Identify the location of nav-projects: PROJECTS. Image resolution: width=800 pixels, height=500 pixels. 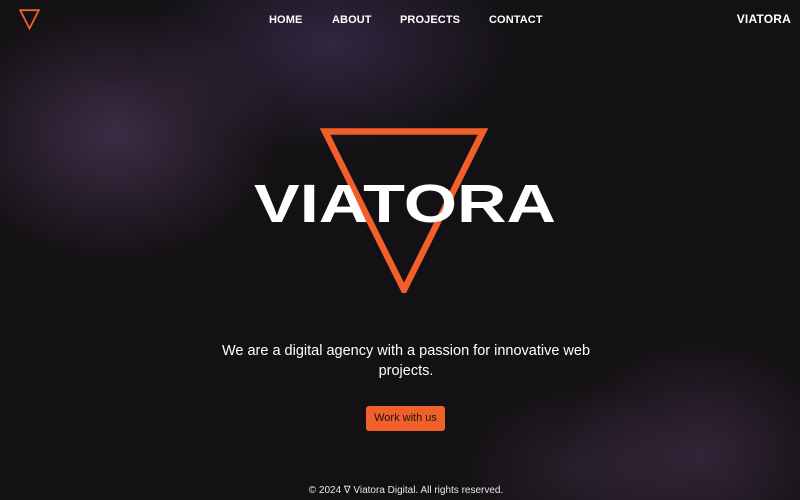
(430, 20).